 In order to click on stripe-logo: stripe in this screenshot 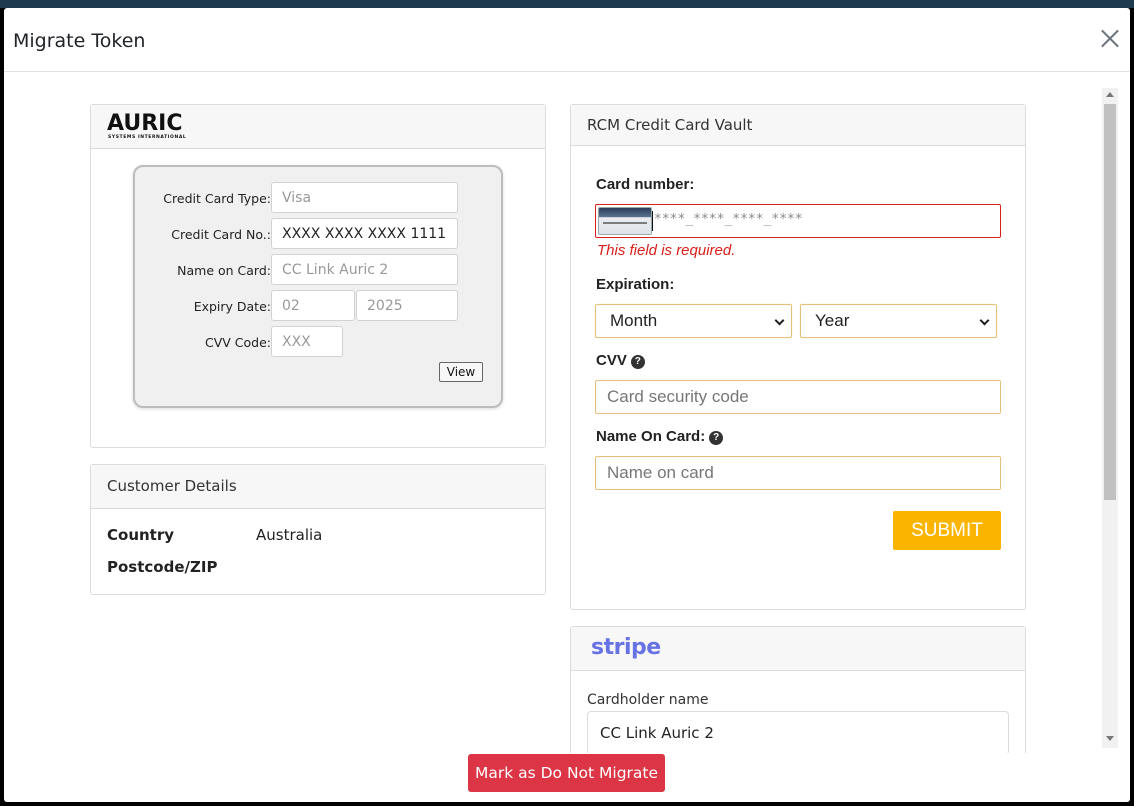, I will do `click(626, 647)`.